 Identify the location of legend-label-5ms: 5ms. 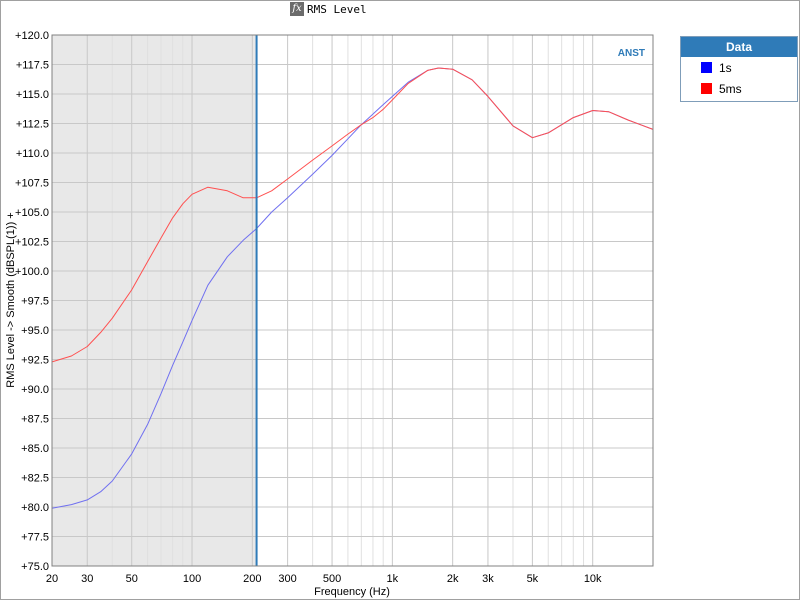
(730, 88).